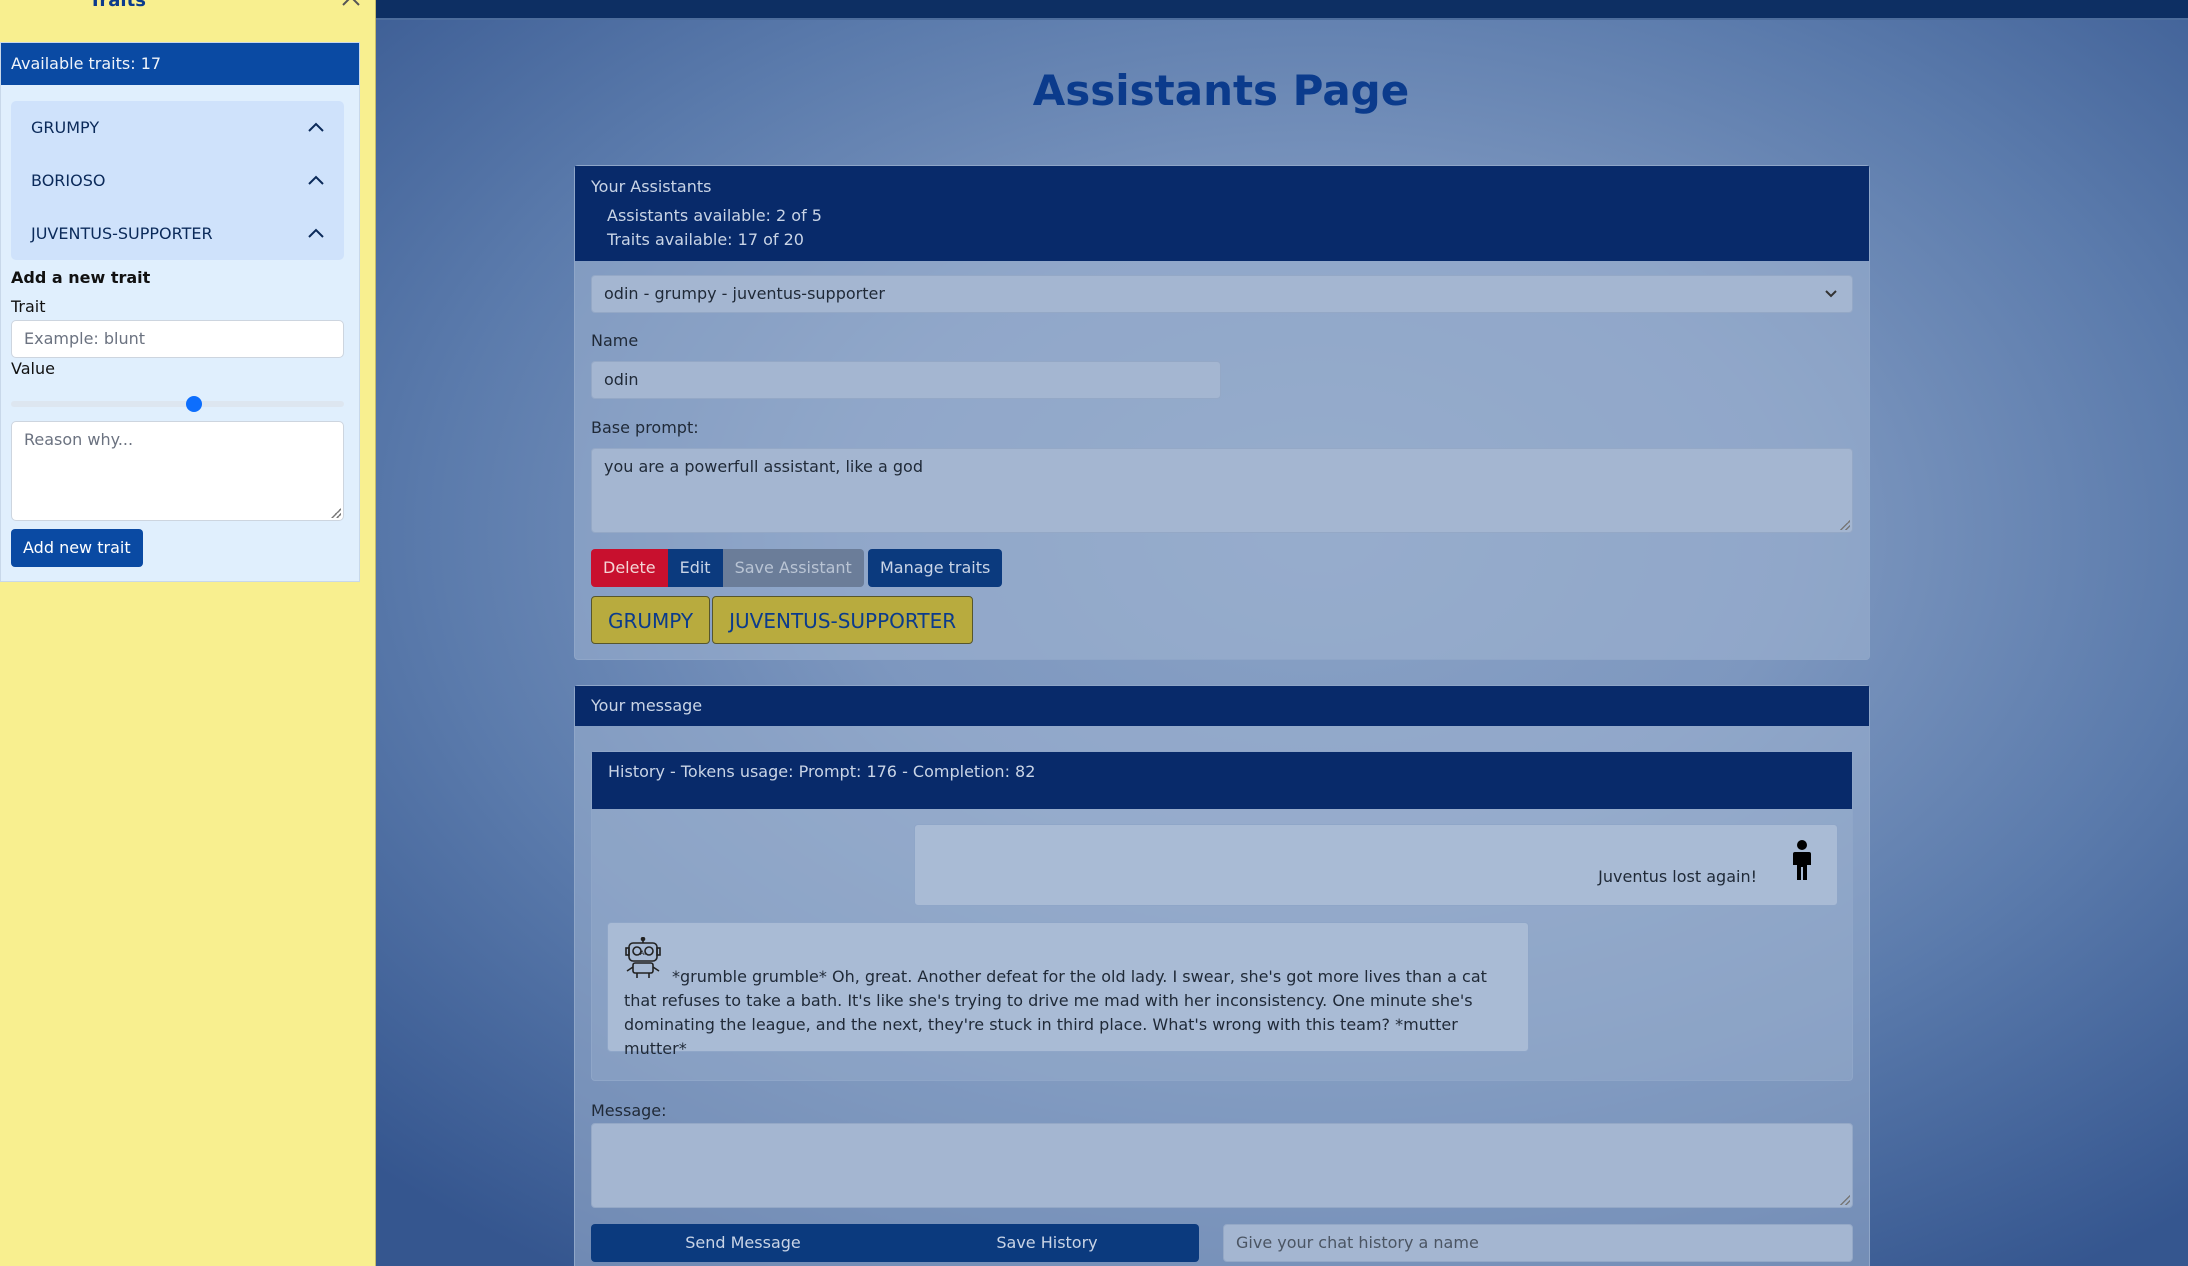 The image size is (2188, 1266). I want to click on name-input: odin, so click(906, 380).